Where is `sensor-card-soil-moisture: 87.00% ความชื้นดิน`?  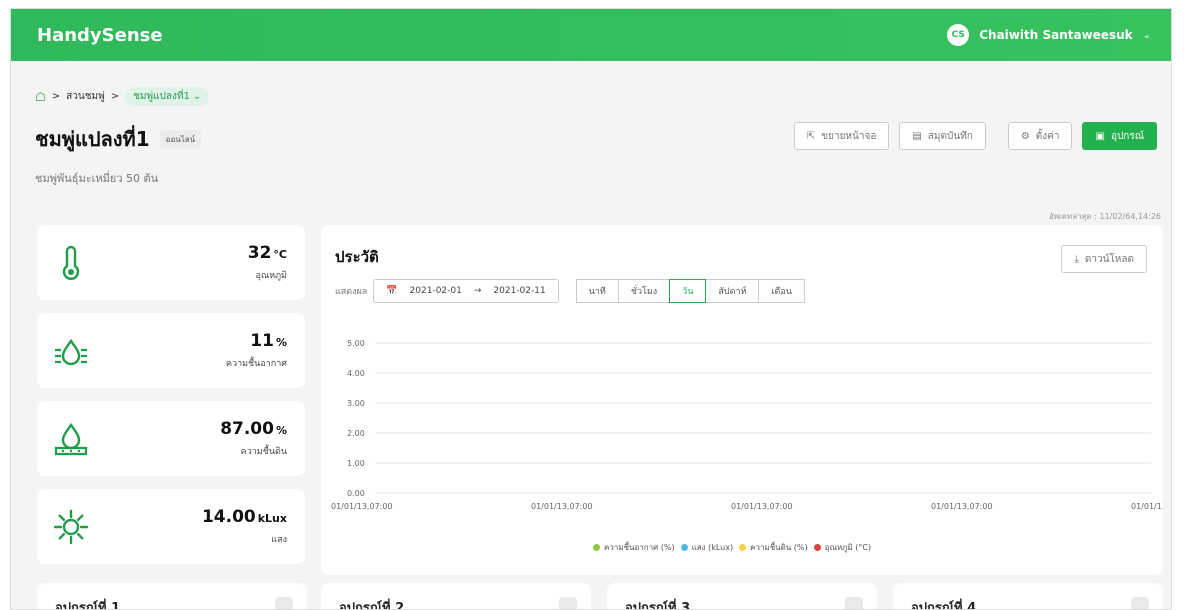 sensor-card-soil-moisture: 87.00% ความชื้นดิน is located at coordinates (171, 438).